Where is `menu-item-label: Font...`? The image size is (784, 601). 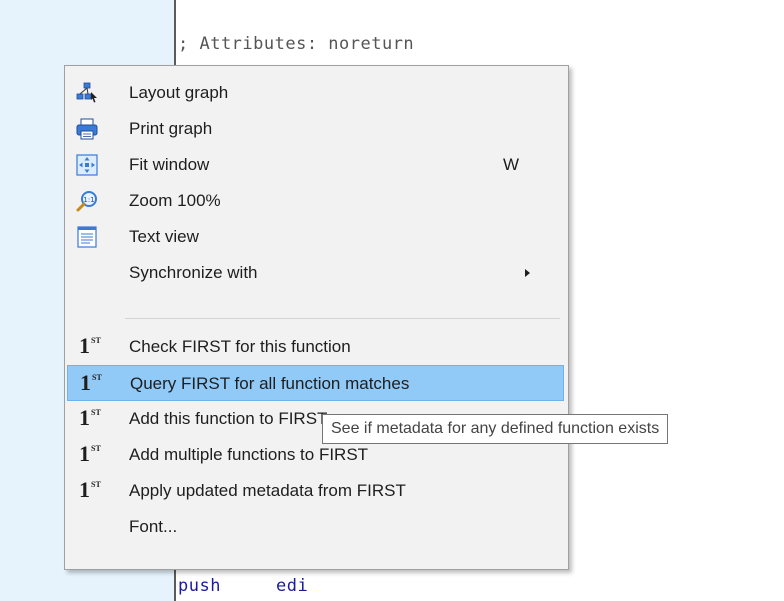
menu-item-label: Font... is located at coordinates (153, 526).